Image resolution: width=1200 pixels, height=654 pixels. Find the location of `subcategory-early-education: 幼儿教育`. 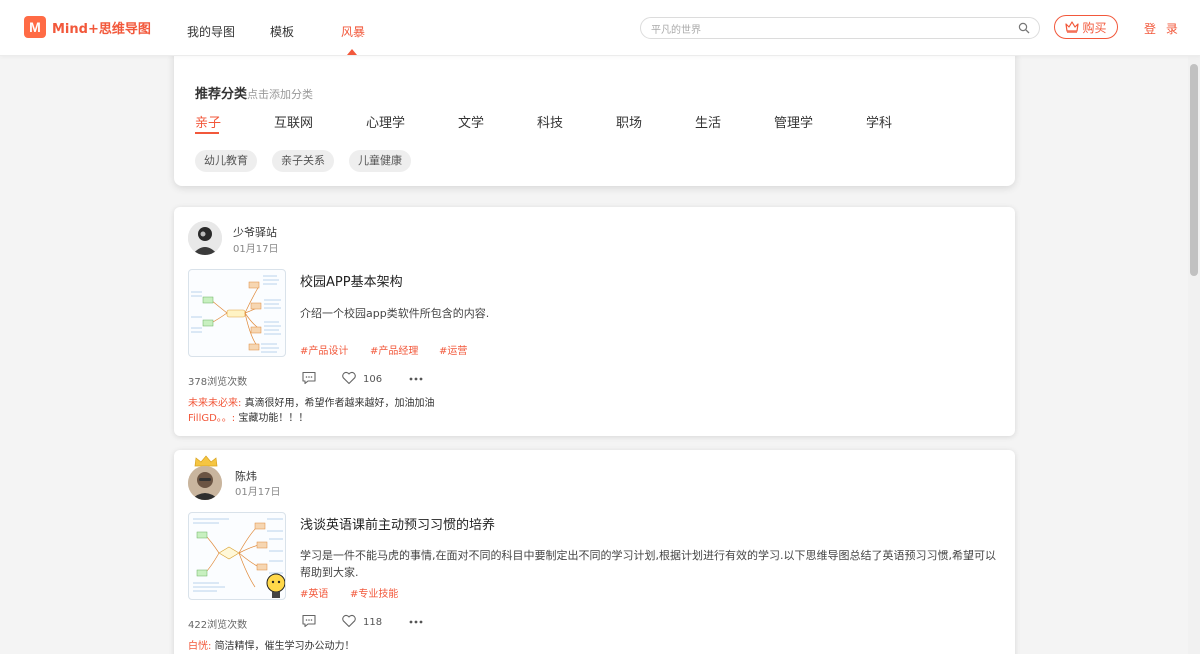

subcategory-early-education: 幼儿教育 is located at coordinates (226, 161).